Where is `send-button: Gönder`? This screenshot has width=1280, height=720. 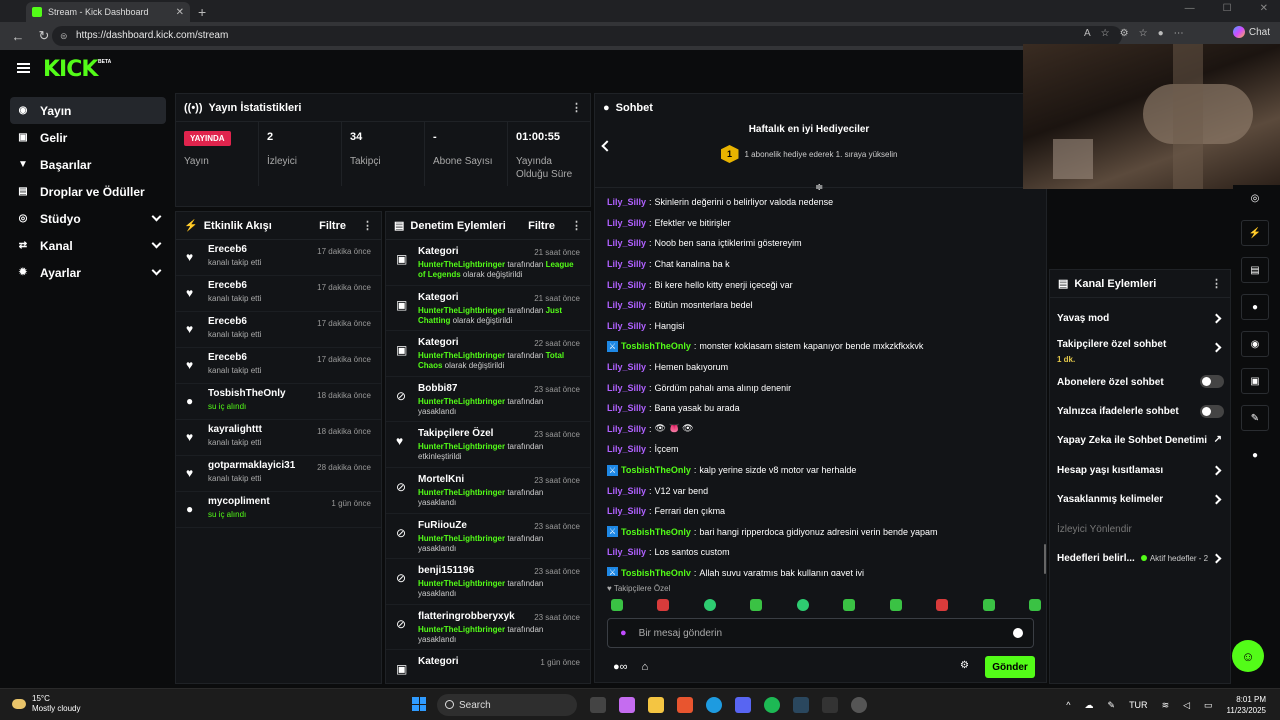
send-button: Gönder is located at coordinates (1010, 667).